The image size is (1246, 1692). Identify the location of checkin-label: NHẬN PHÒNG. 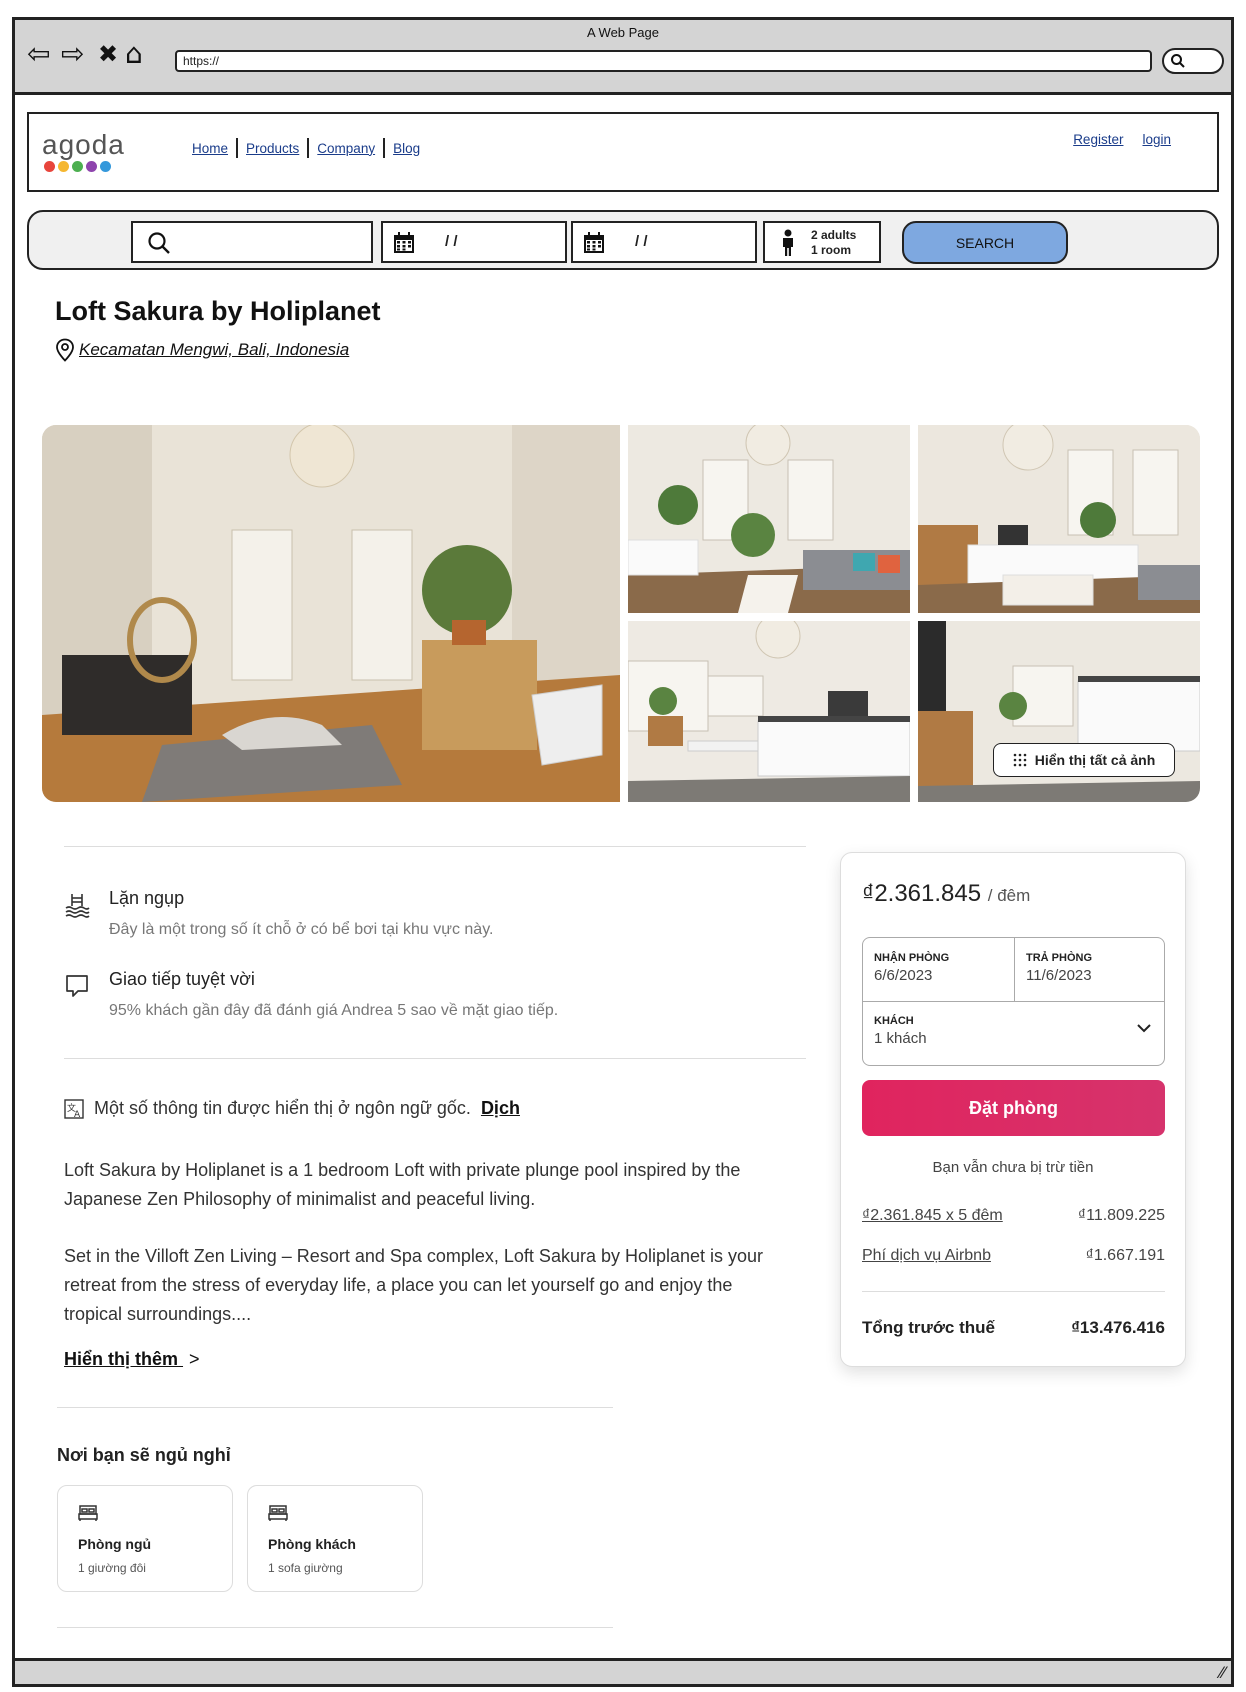
(912, 958).